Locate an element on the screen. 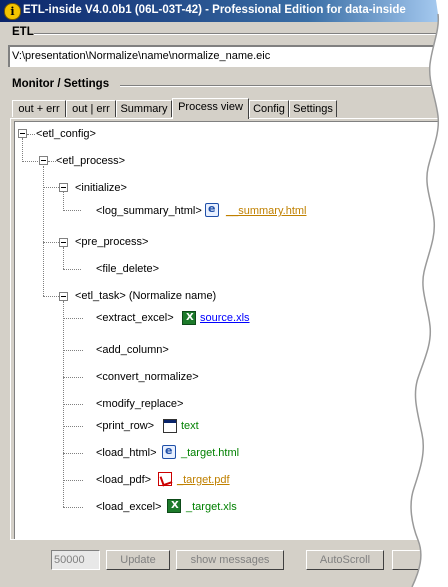 The height and width of the screenshot is (587, 448). row-limit-field: 50000 is located at coordinates (75, 560).